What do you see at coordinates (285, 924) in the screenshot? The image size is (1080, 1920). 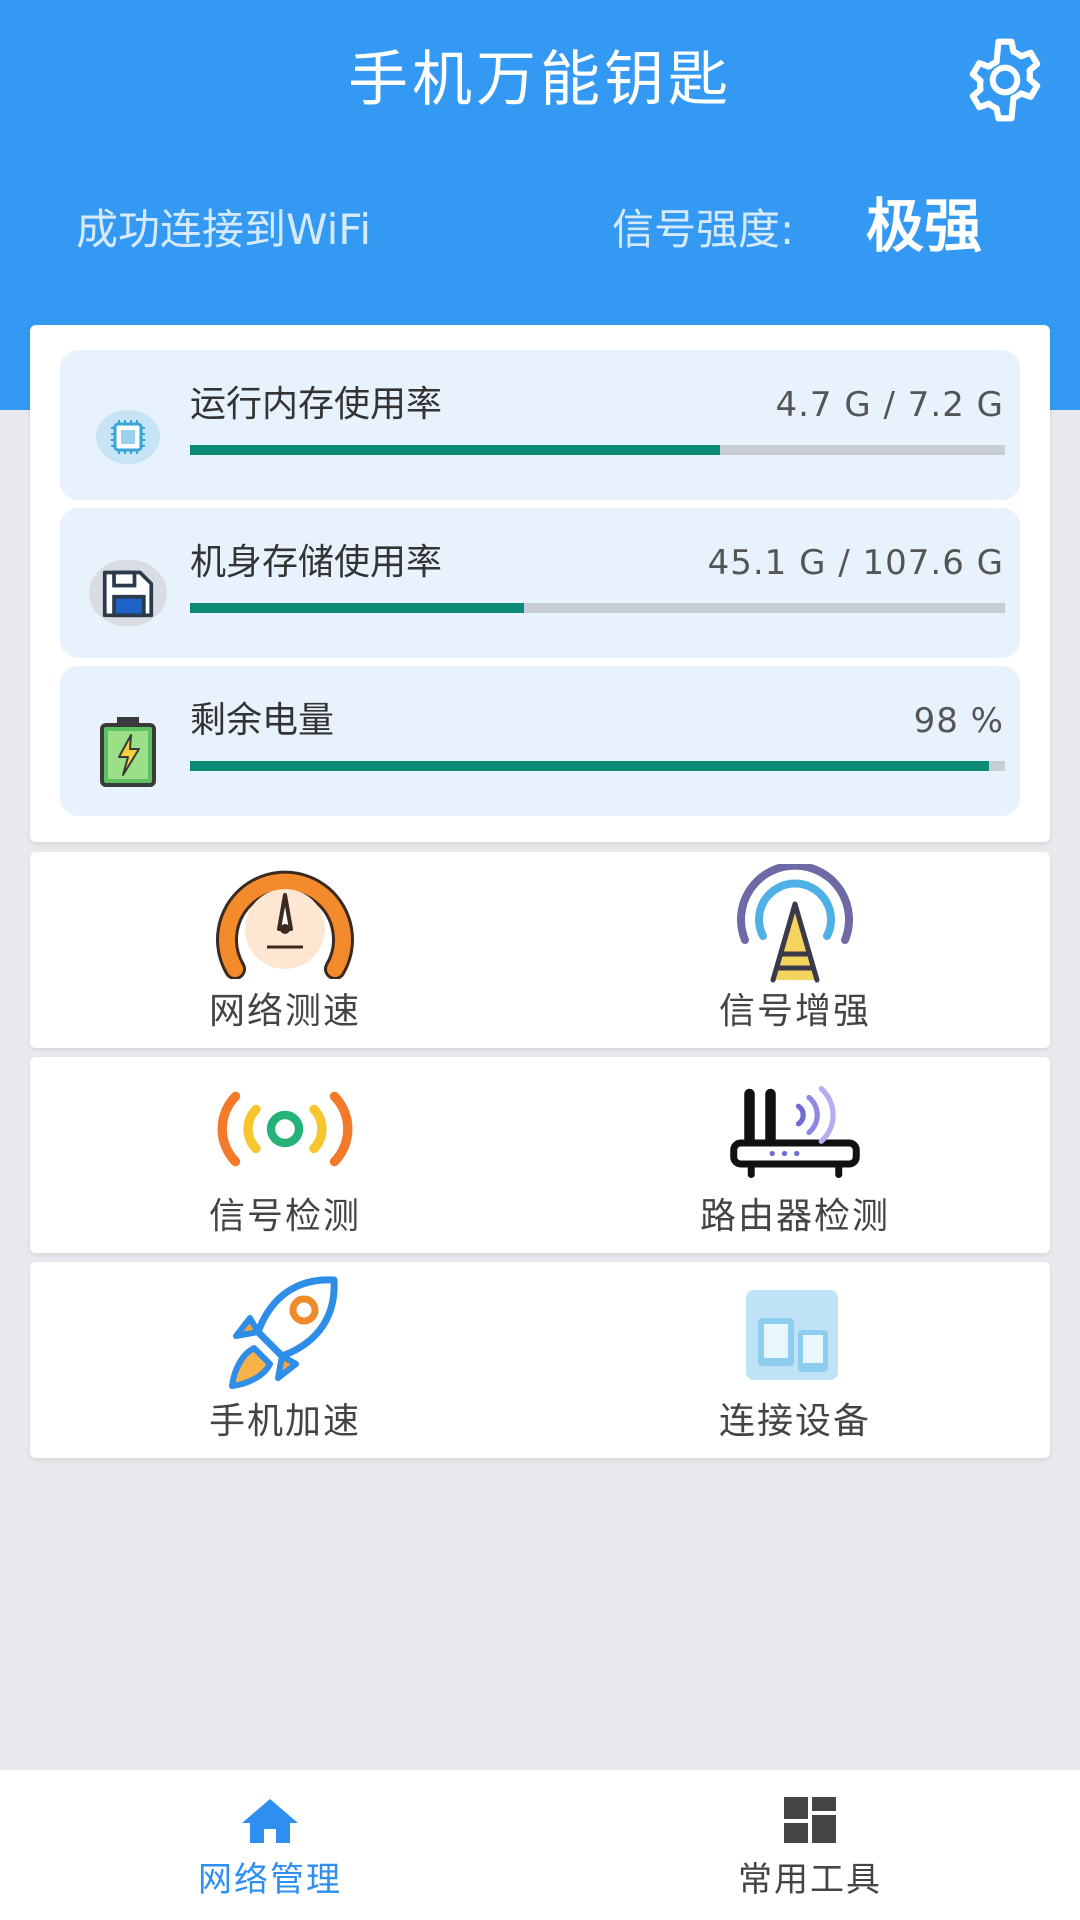 I see `speedometer-icon` at bounding box center [285, 924].